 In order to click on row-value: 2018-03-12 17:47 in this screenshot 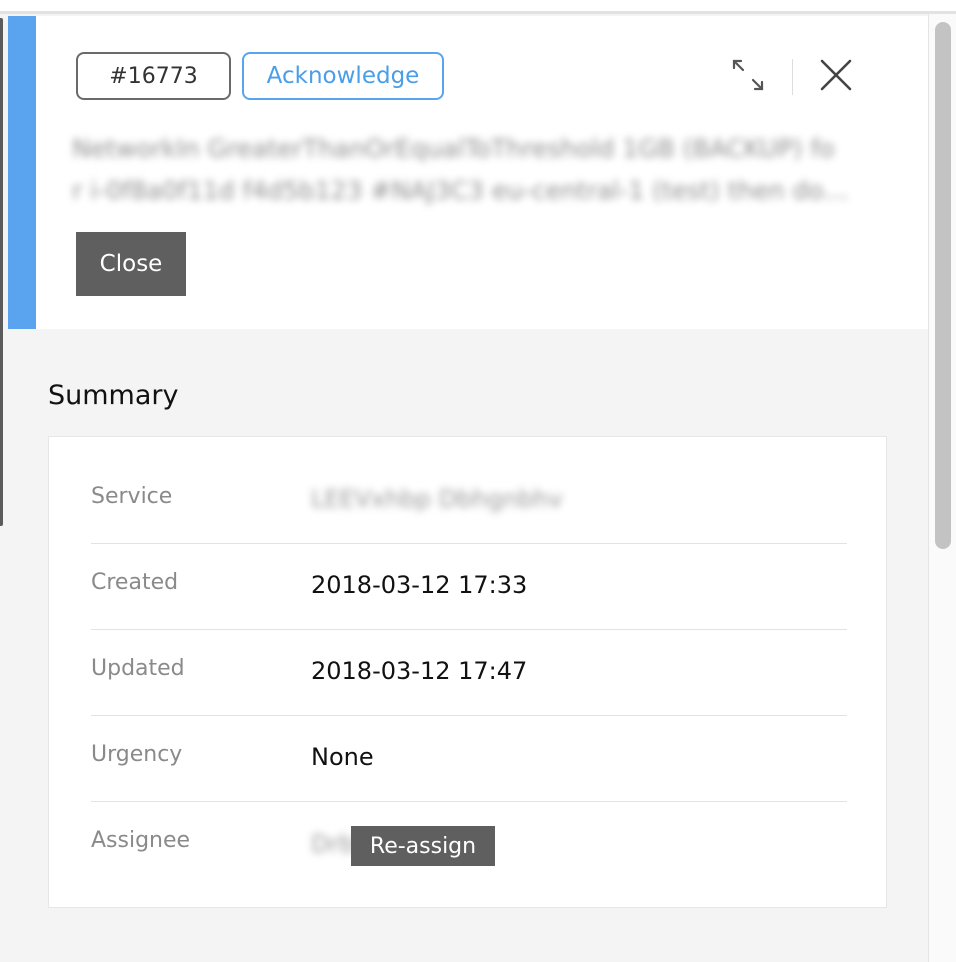, I will do `click(419, 671)`.